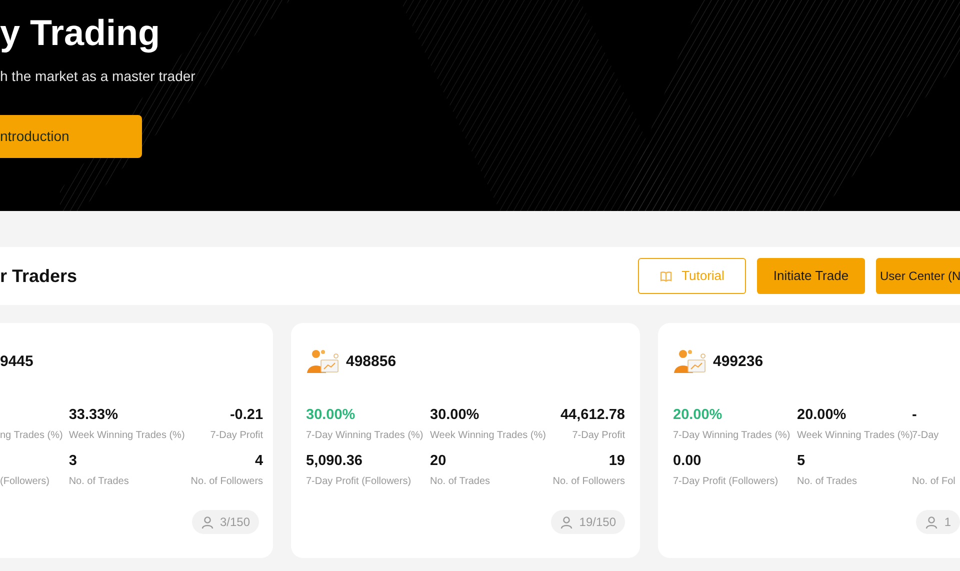 The width and height of the screenshot is (960, 571). I want to click on stat-value: -, so click(914, 415).